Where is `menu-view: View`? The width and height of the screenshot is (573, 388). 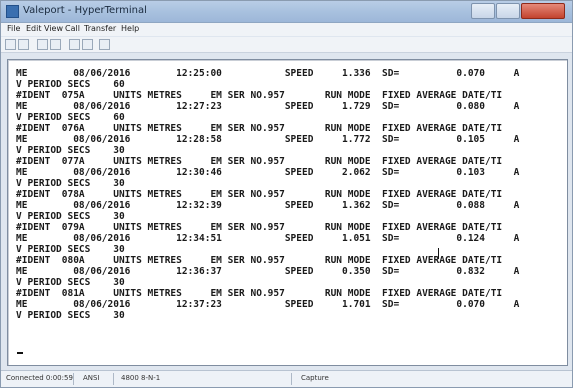
menu-view: View is located at coordinates (53, 28).